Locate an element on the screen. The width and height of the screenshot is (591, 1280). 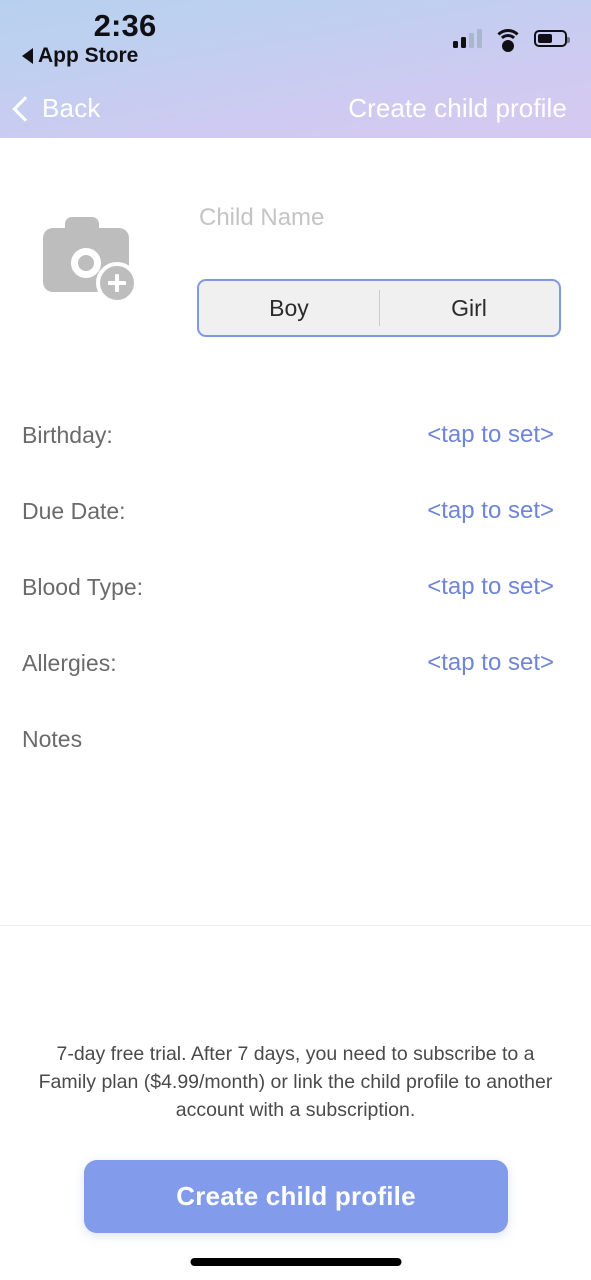
field-label-birthday: Birthday: is located at coordinates (67, 435).